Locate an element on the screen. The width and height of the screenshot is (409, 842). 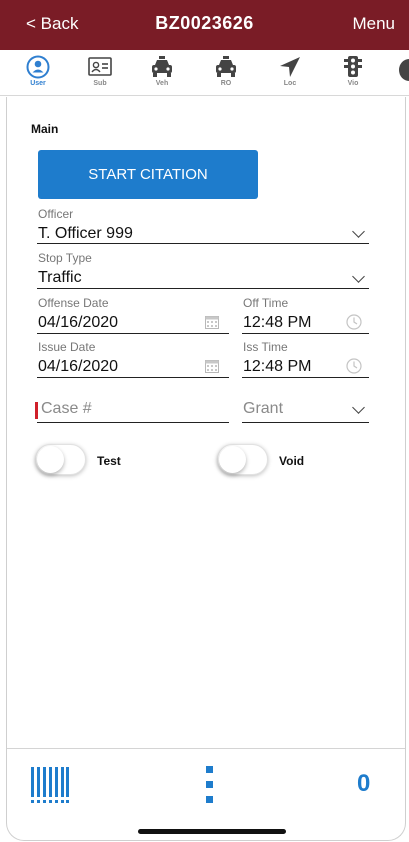
tab-veh: Veh is located at coordinates (162, 75).